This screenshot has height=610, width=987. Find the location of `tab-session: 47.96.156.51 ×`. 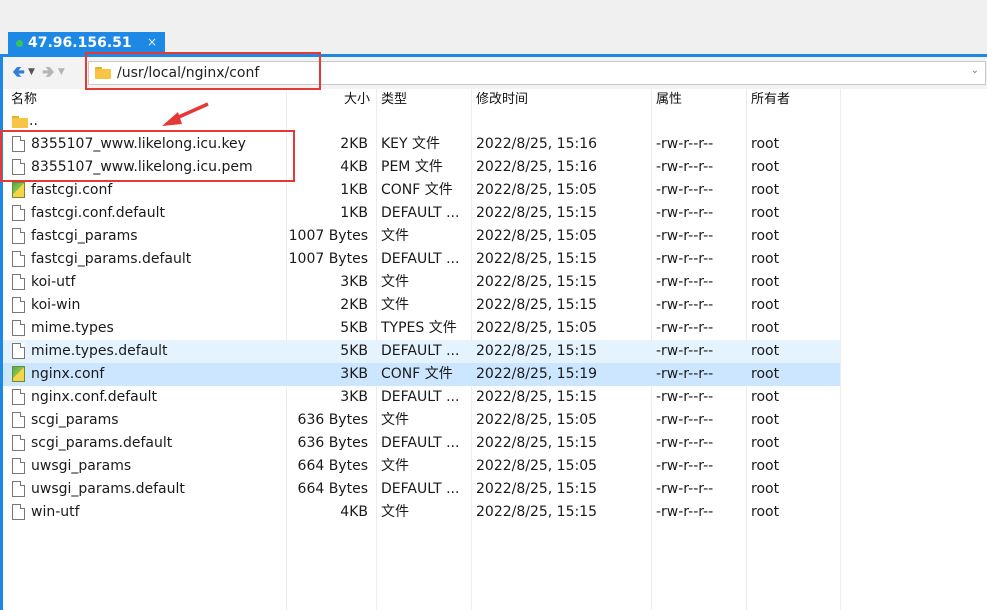

tab-session: 47.96.156.51 × is located at coordinates (86, 43).